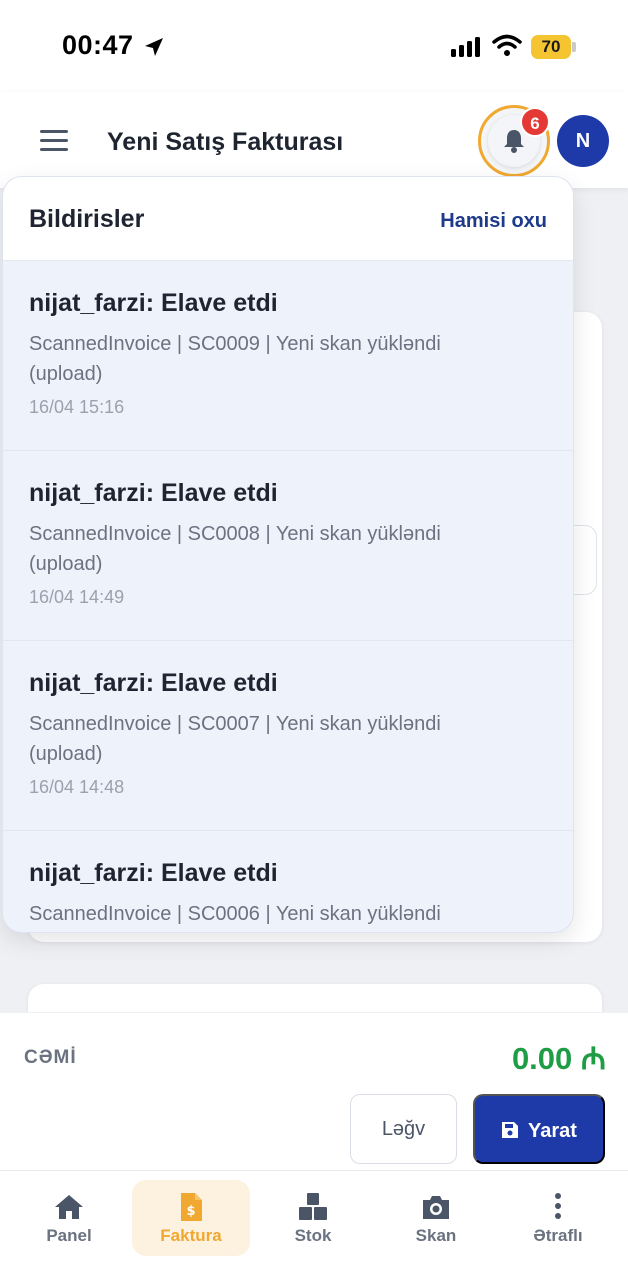  What do you see at coordinates (558, 1206) in the screenshot?
I see `more-icon` at bounding box center [558, 1206].